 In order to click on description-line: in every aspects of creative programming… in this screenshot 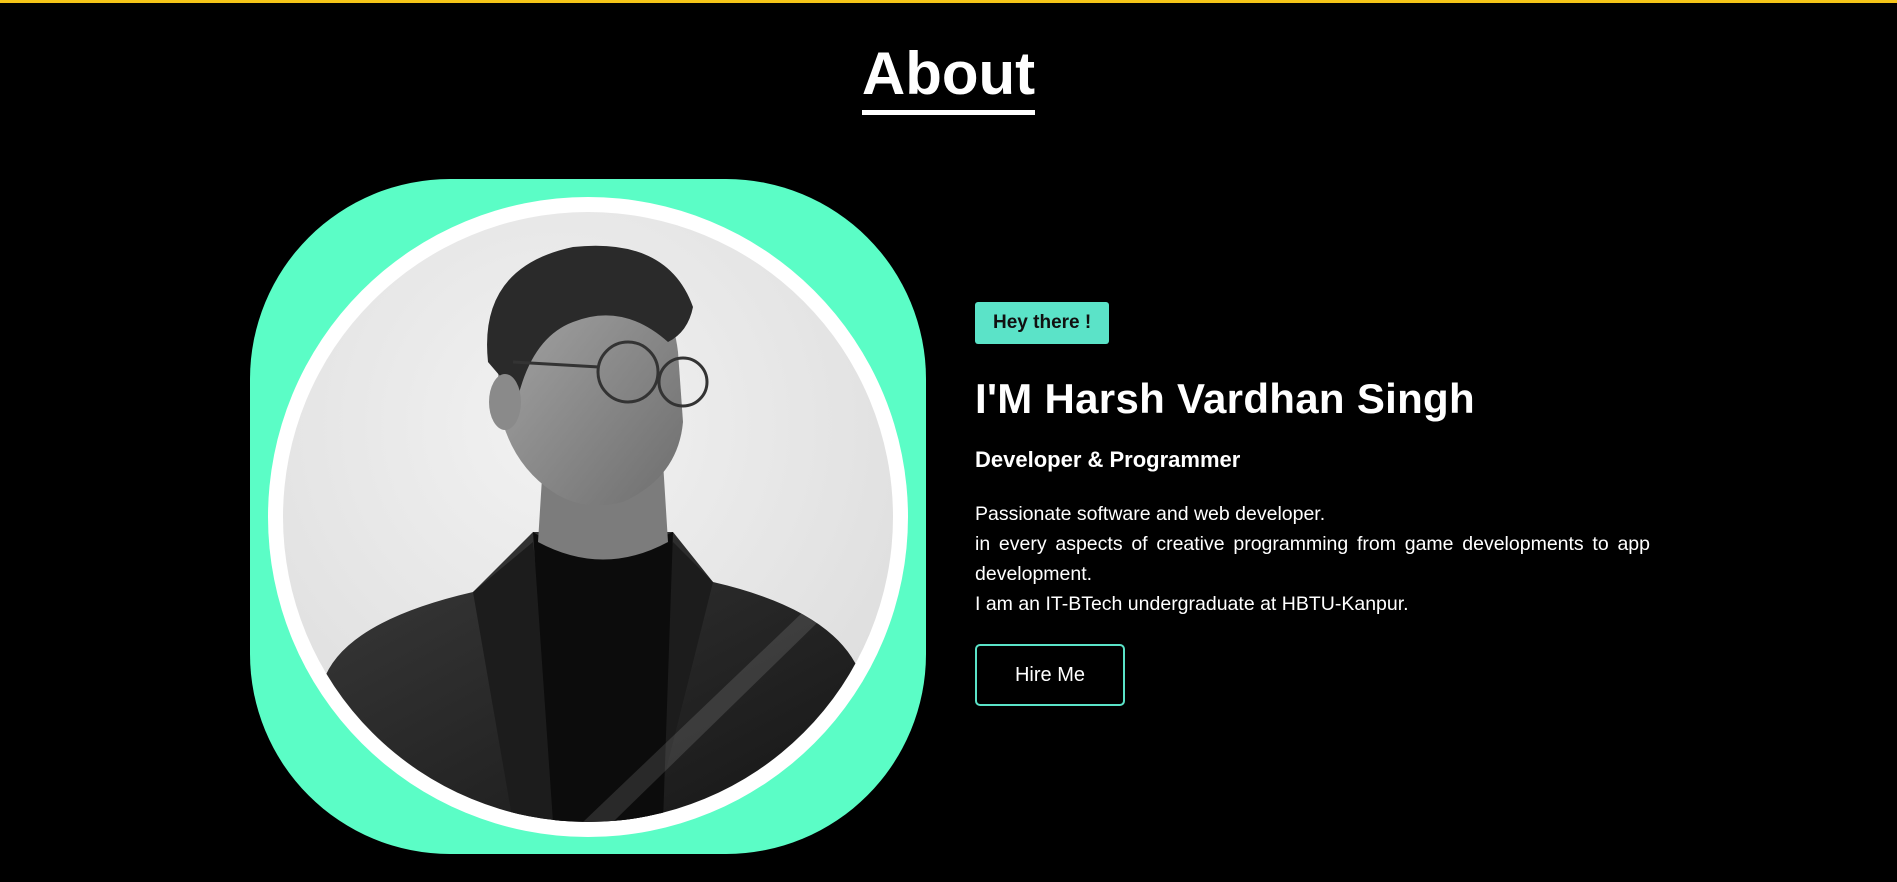, I will do `click(1312, 559)`.